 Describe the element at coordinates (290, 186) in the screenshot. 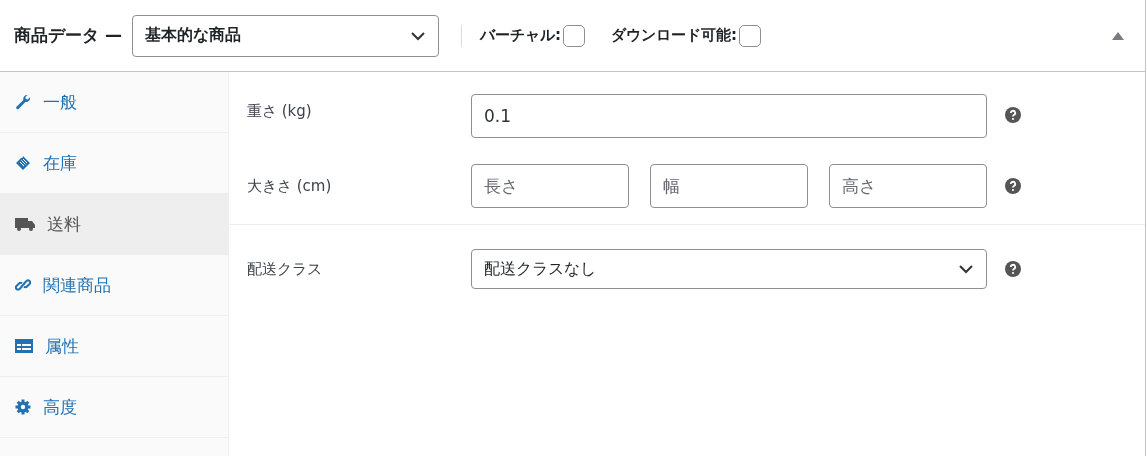

I see `field-label: 大きさ (cm)` at that location.